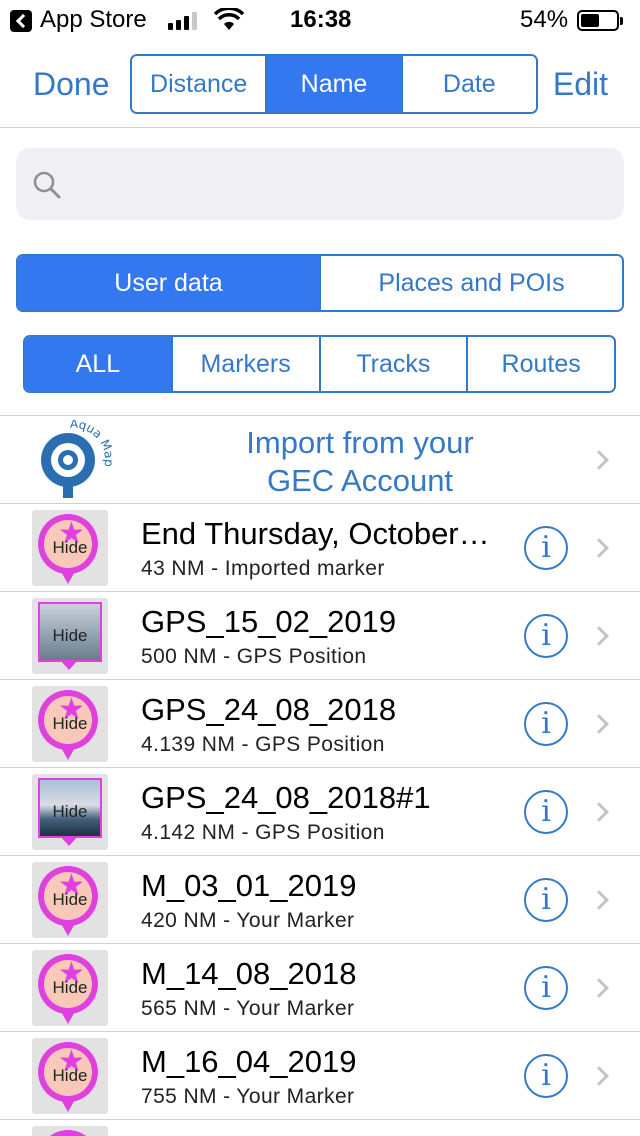 Image resolution: width=640 pixels, height=1136 pixels. Describe the element at coordinates (168, 283) in the screenshot. I see `segment-user-data: User data` at that location.